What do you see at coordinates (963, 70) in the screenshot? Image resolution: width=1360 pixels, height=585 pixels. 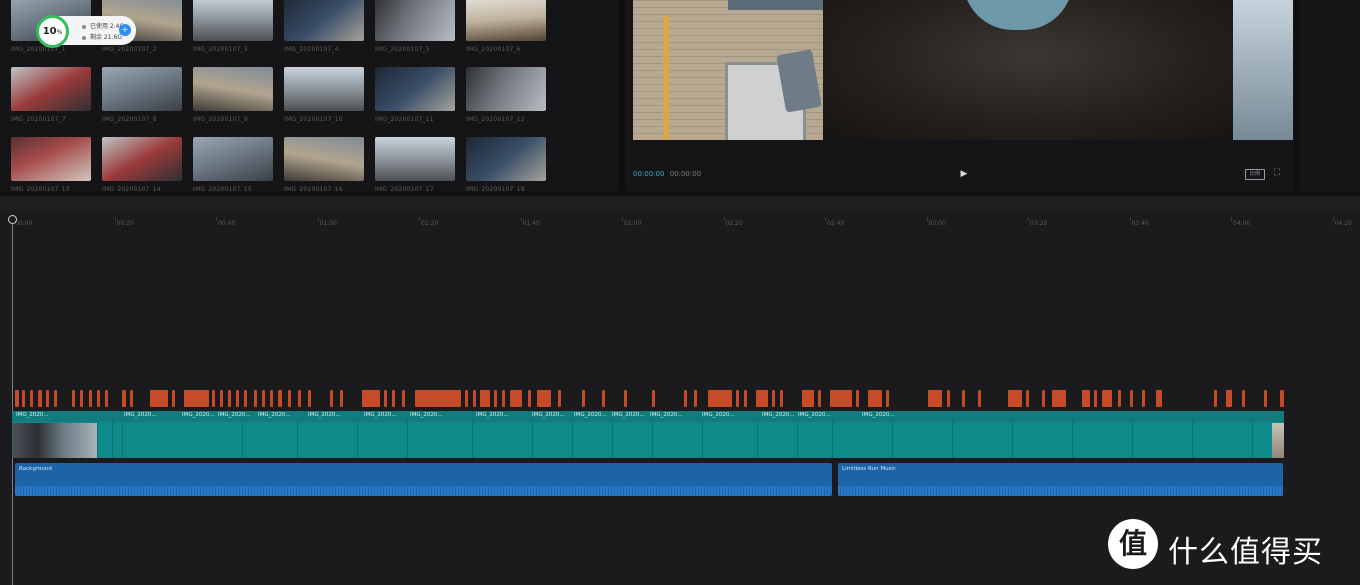 I see `preview-video-frame` at bounding box center [963, 70].